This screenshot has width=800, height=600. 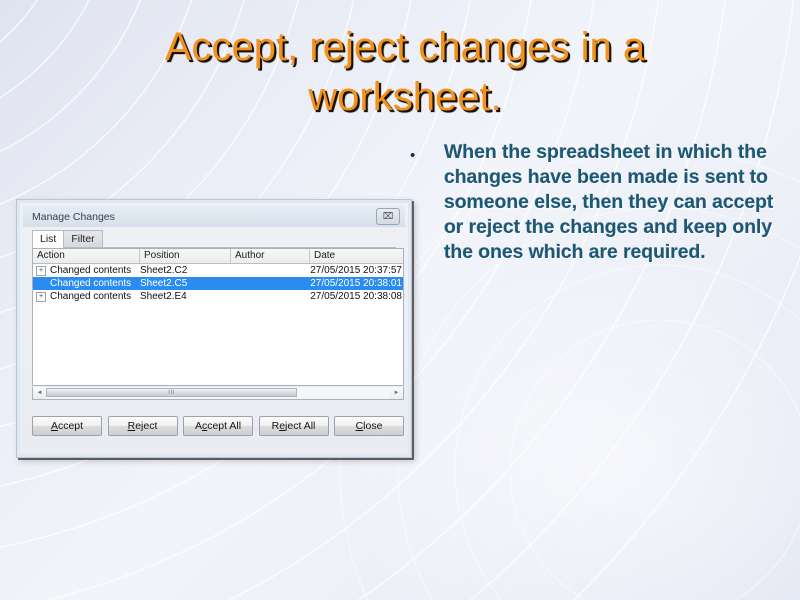 I want to click on dialog-titlebar: Manage Changes ⌧, so click(x=214, y=216).